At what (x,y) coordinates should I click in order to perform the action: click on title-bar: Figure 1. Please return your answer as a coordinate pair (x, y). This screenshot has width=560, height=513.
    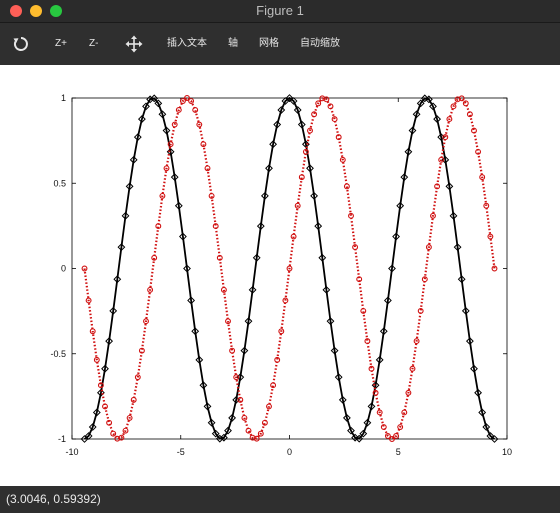
    Looking at the image, I should click on (280, 11).